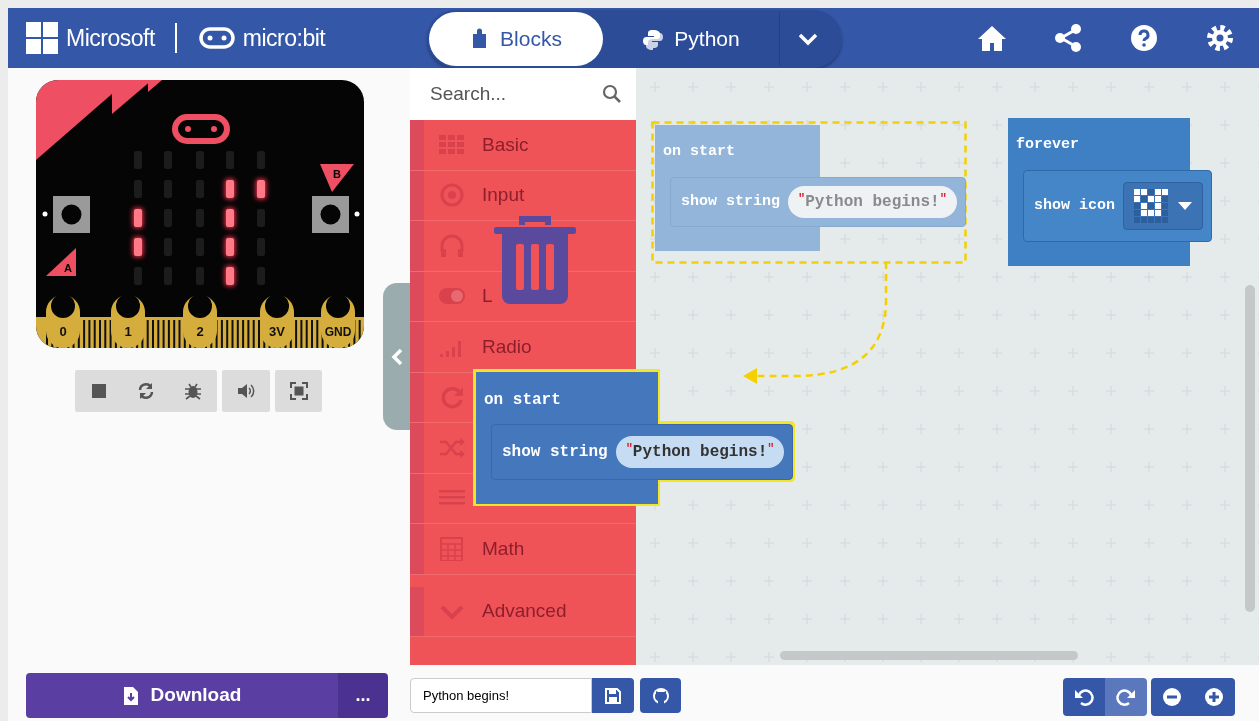  I want to click on download-button: Download, so click(182, 695).